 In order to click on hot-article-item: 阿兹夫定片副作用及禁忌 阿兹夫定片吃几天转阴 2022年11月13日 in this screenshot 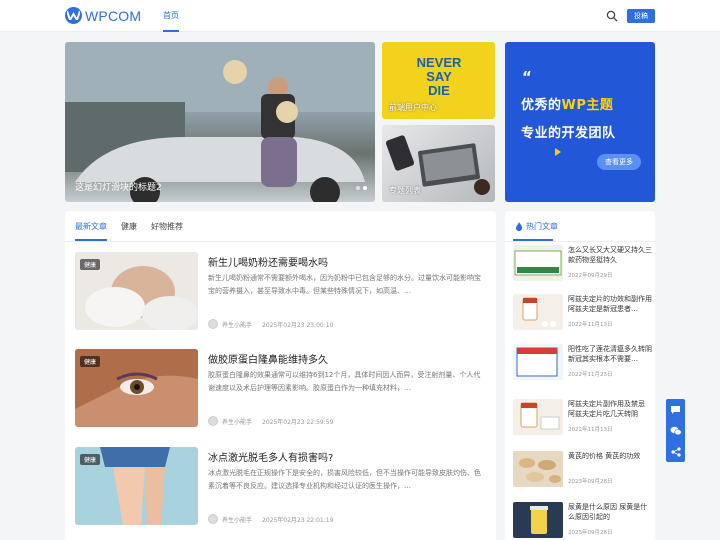, I will do `click(583, 421)`.